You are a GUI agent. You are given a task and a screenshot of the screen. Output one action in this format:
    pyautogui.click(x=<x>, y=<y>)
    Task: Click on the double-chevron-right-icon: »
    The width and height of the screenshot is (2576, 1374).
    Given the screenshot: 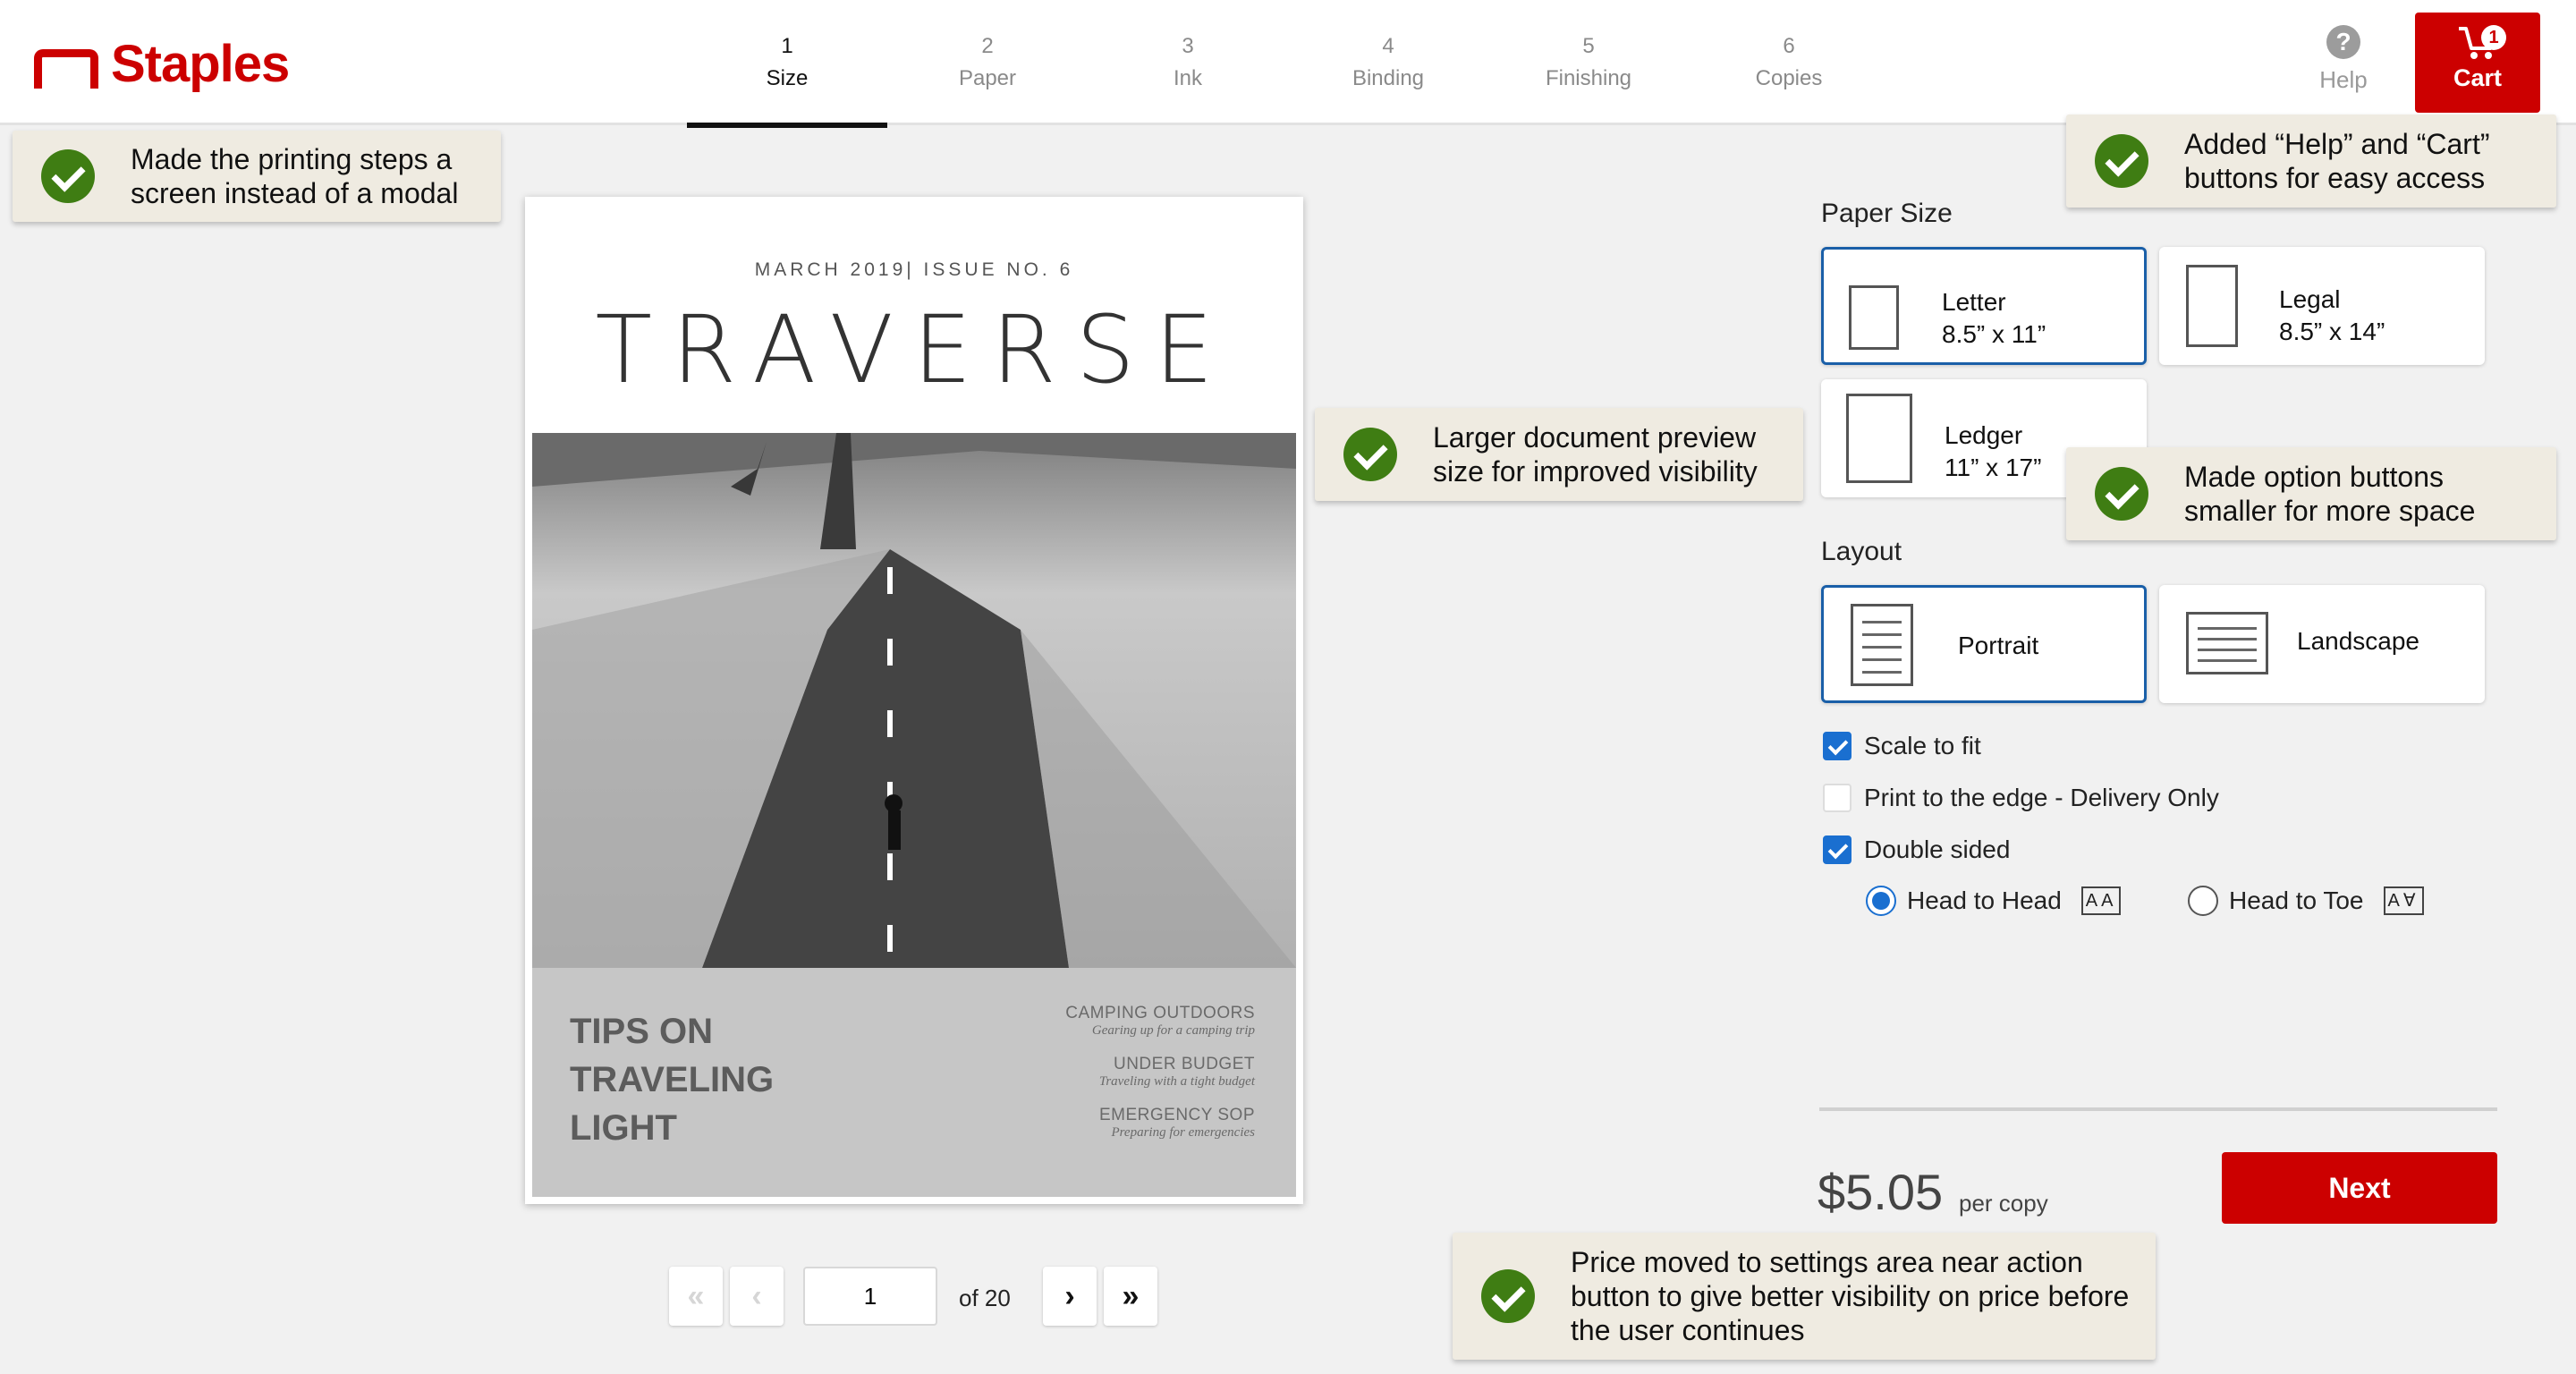 What is the action you would take?
    pyautogui.click(x=1131, y=1296)
    